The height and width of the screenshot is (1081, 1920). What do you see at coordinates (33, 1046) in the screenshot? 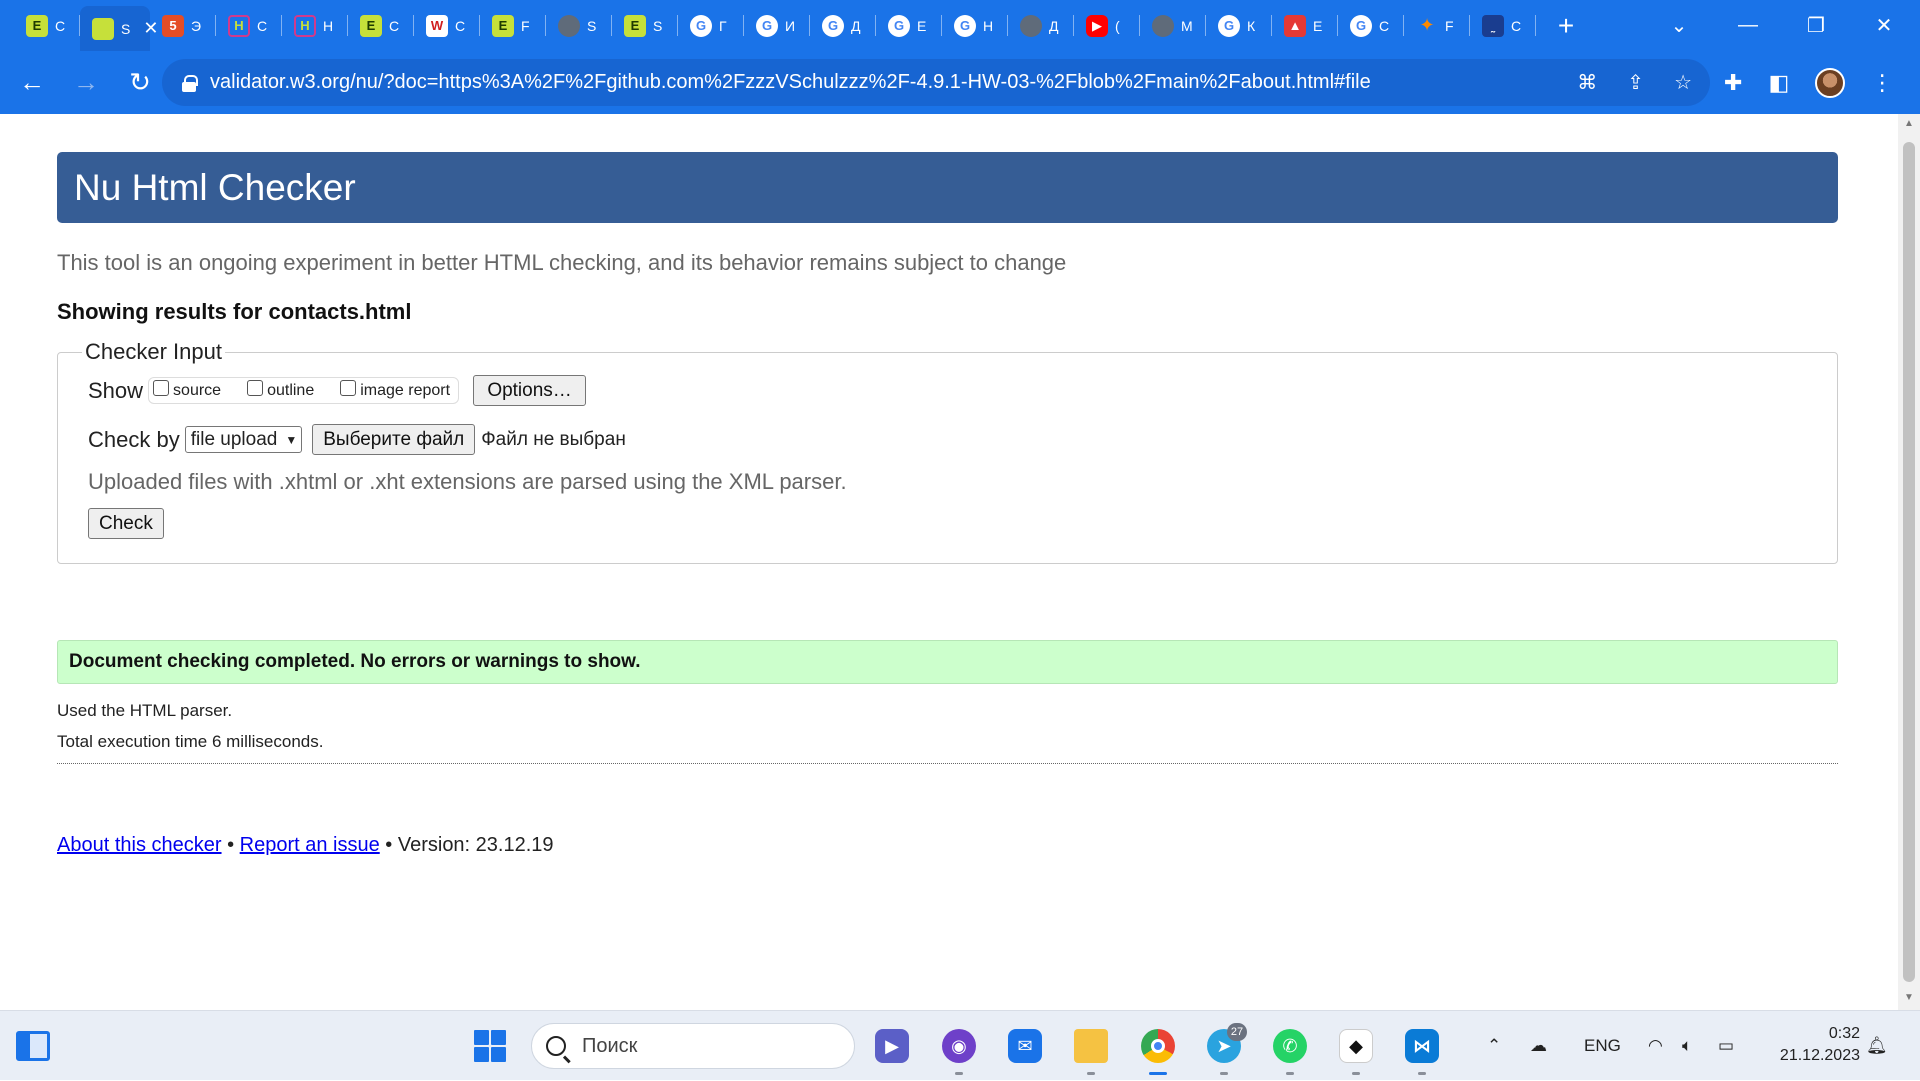
I see `widgets-icon` at bounding box center [33, 1046].